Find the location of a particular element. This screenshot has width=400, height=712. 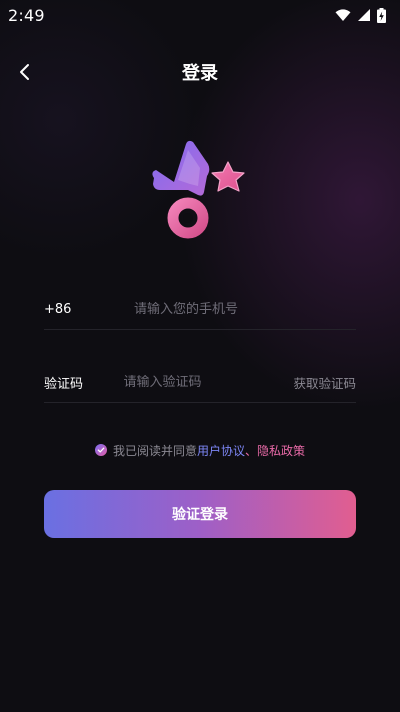

get-code-button: 获取验证码 is located at coordinates (324, 382).